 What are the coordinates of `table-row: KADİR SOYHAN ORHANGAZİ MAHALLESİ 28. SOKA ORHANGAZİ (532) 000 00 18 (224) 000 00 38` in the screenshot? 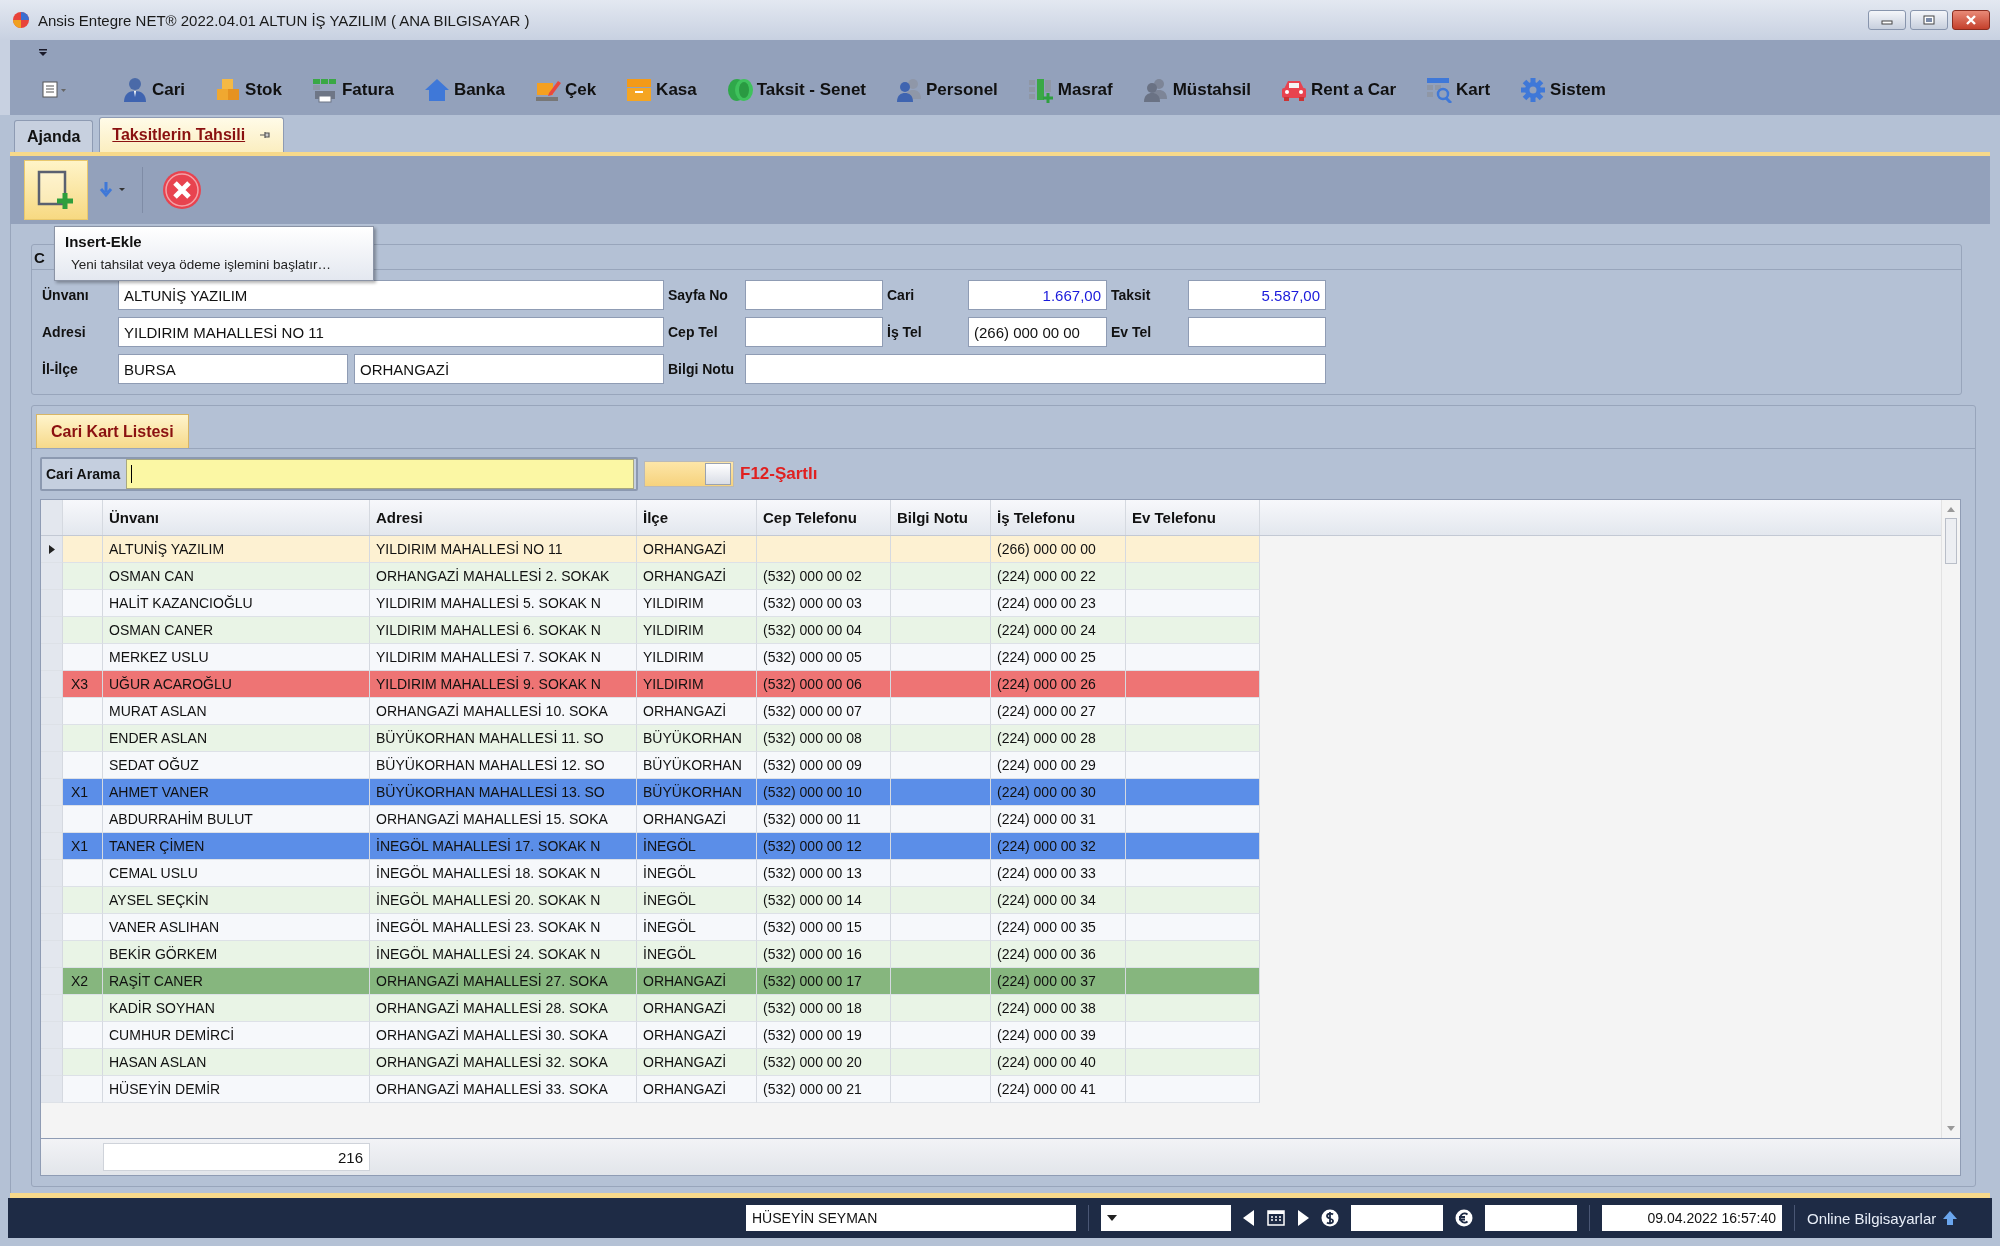 It's located at (650, 1008).